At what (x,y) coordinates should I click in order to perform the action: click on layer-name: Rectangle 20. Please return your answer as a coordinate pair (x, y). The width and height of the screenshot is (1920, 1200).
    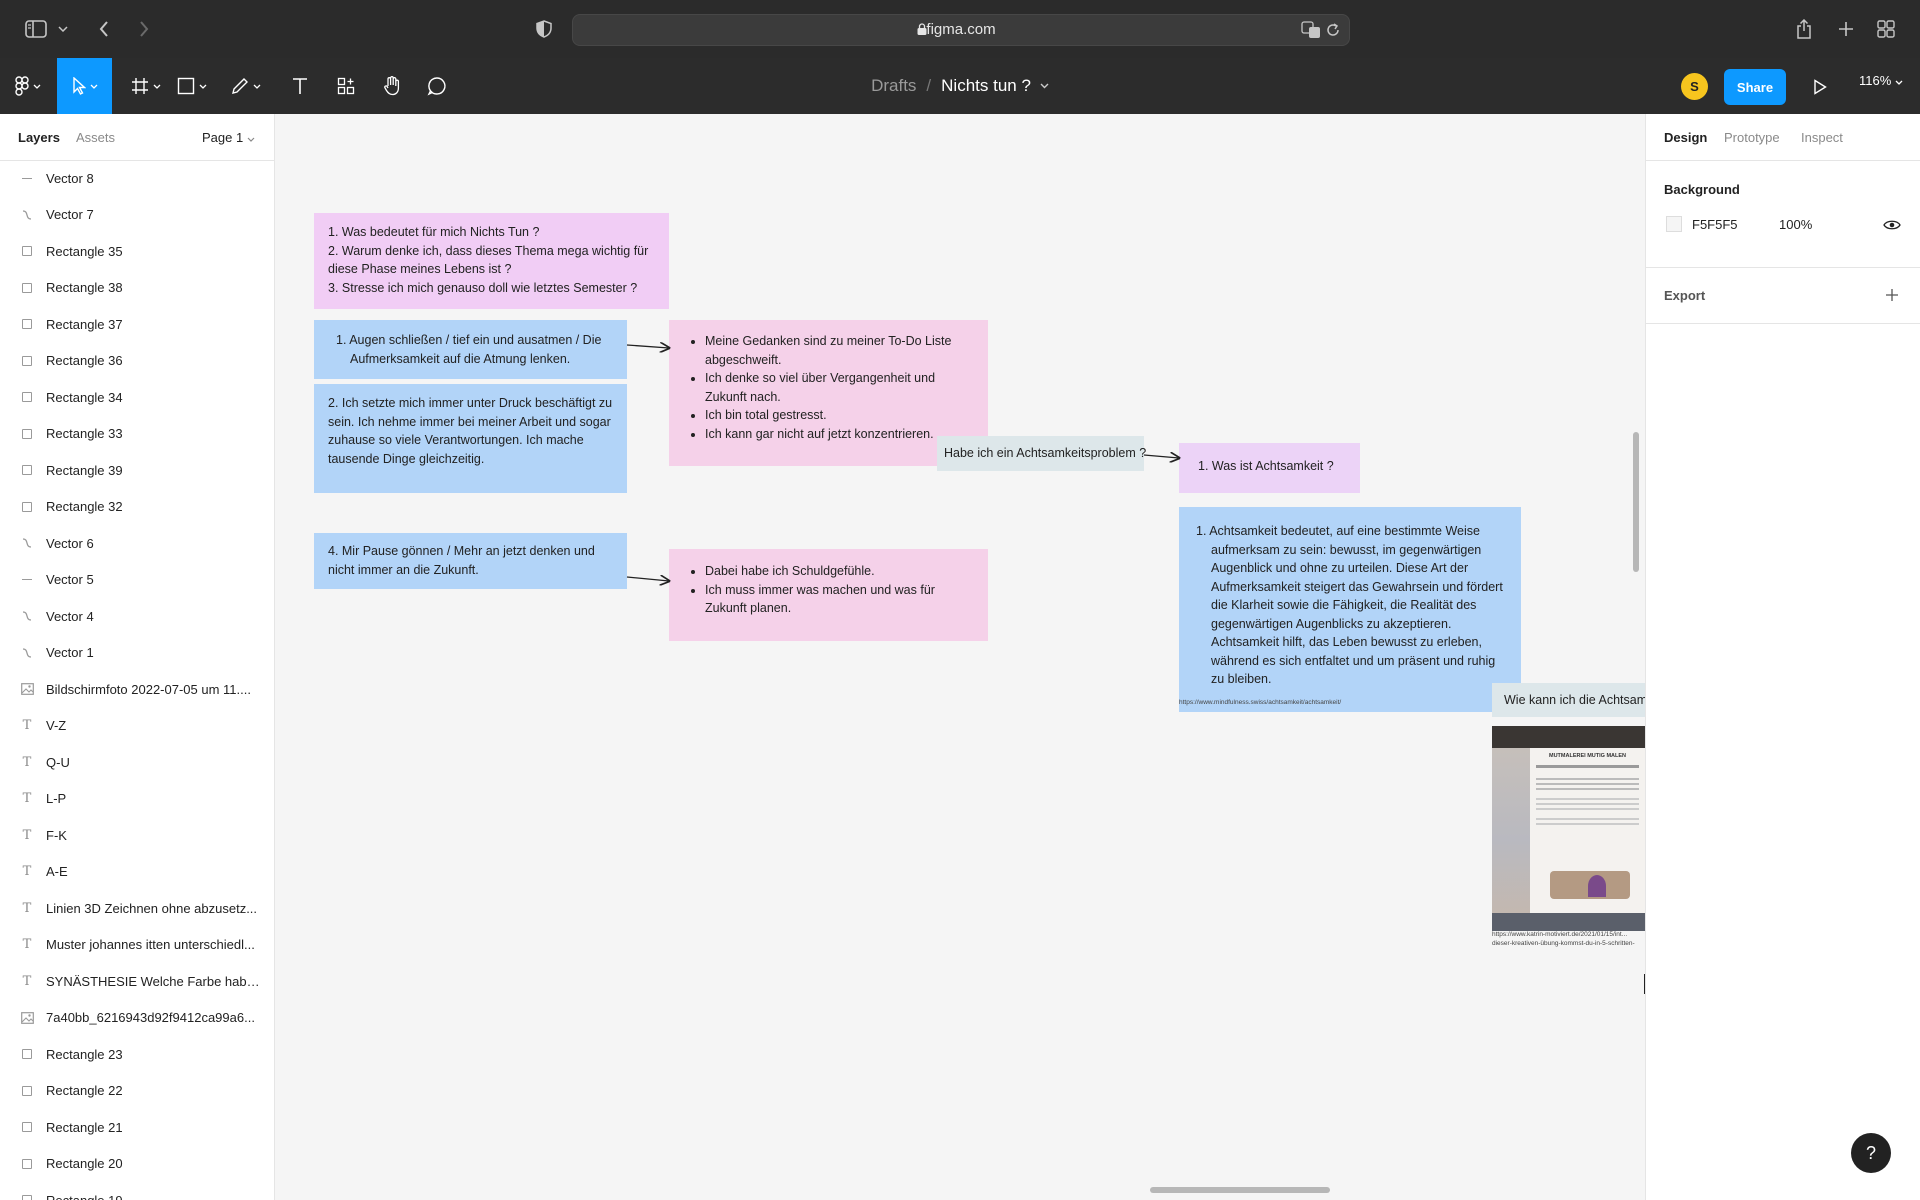
    Looking at the image, I should click on (84, 1164).